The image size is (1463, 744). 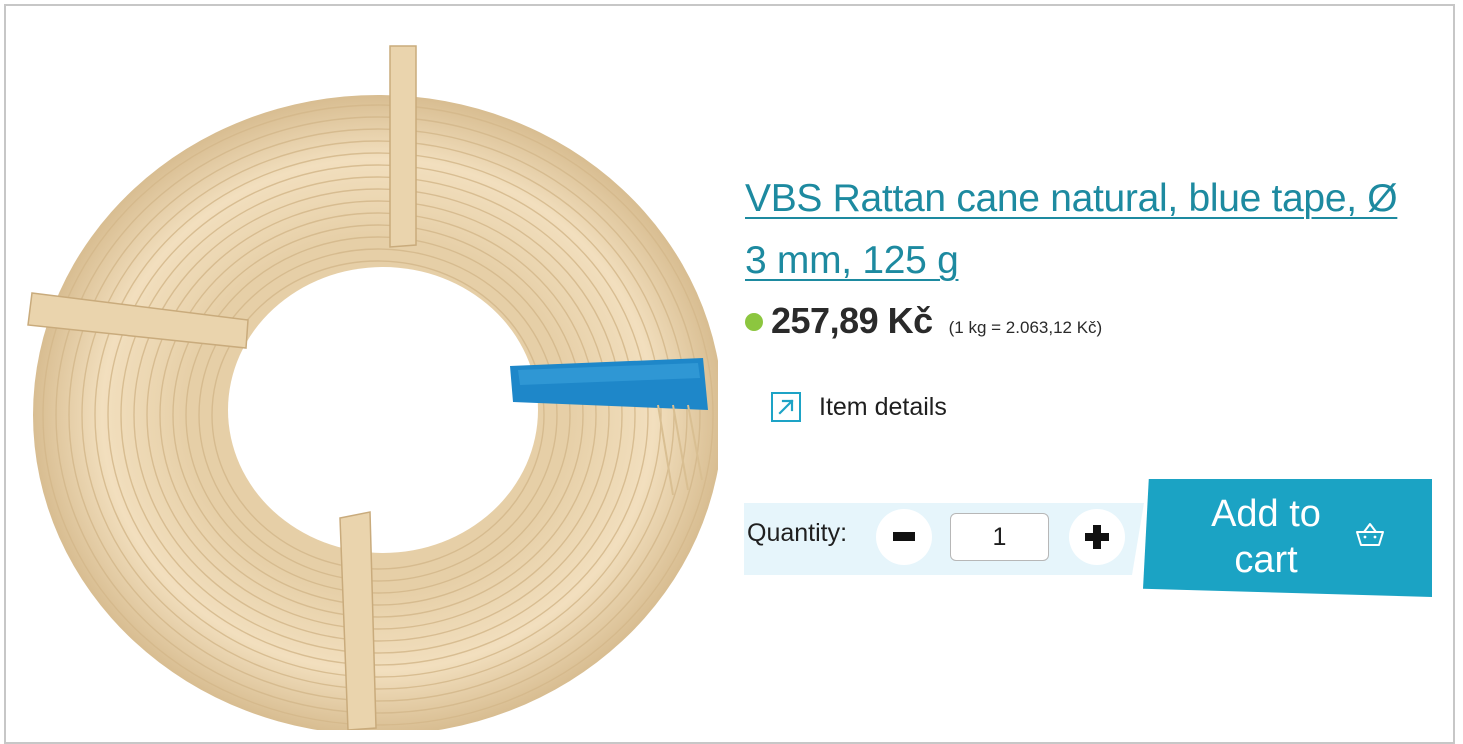 I want to click on add-to-cart-label: Add to cart, so click(x=1266, y=537).